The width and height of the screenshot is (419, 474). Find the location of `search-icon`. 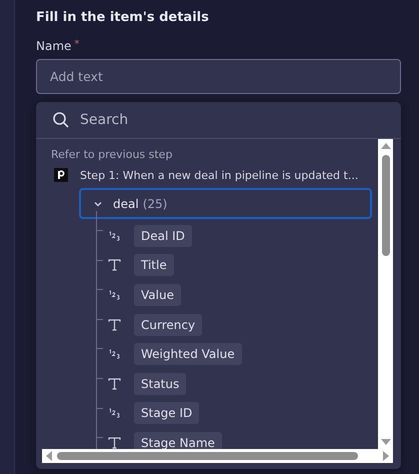

search-icon is located at coordinates (61, 120).